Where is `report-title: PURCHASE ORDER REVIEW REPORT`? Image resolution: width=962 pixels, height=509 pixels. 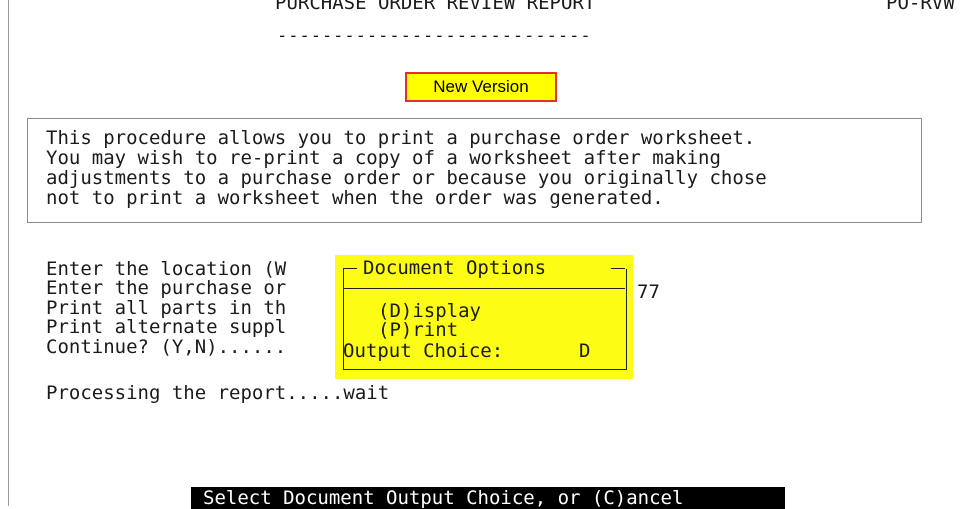 report-title: PURCHASE ORDER REVIEW REPORT is located at coordinates (435, 7).